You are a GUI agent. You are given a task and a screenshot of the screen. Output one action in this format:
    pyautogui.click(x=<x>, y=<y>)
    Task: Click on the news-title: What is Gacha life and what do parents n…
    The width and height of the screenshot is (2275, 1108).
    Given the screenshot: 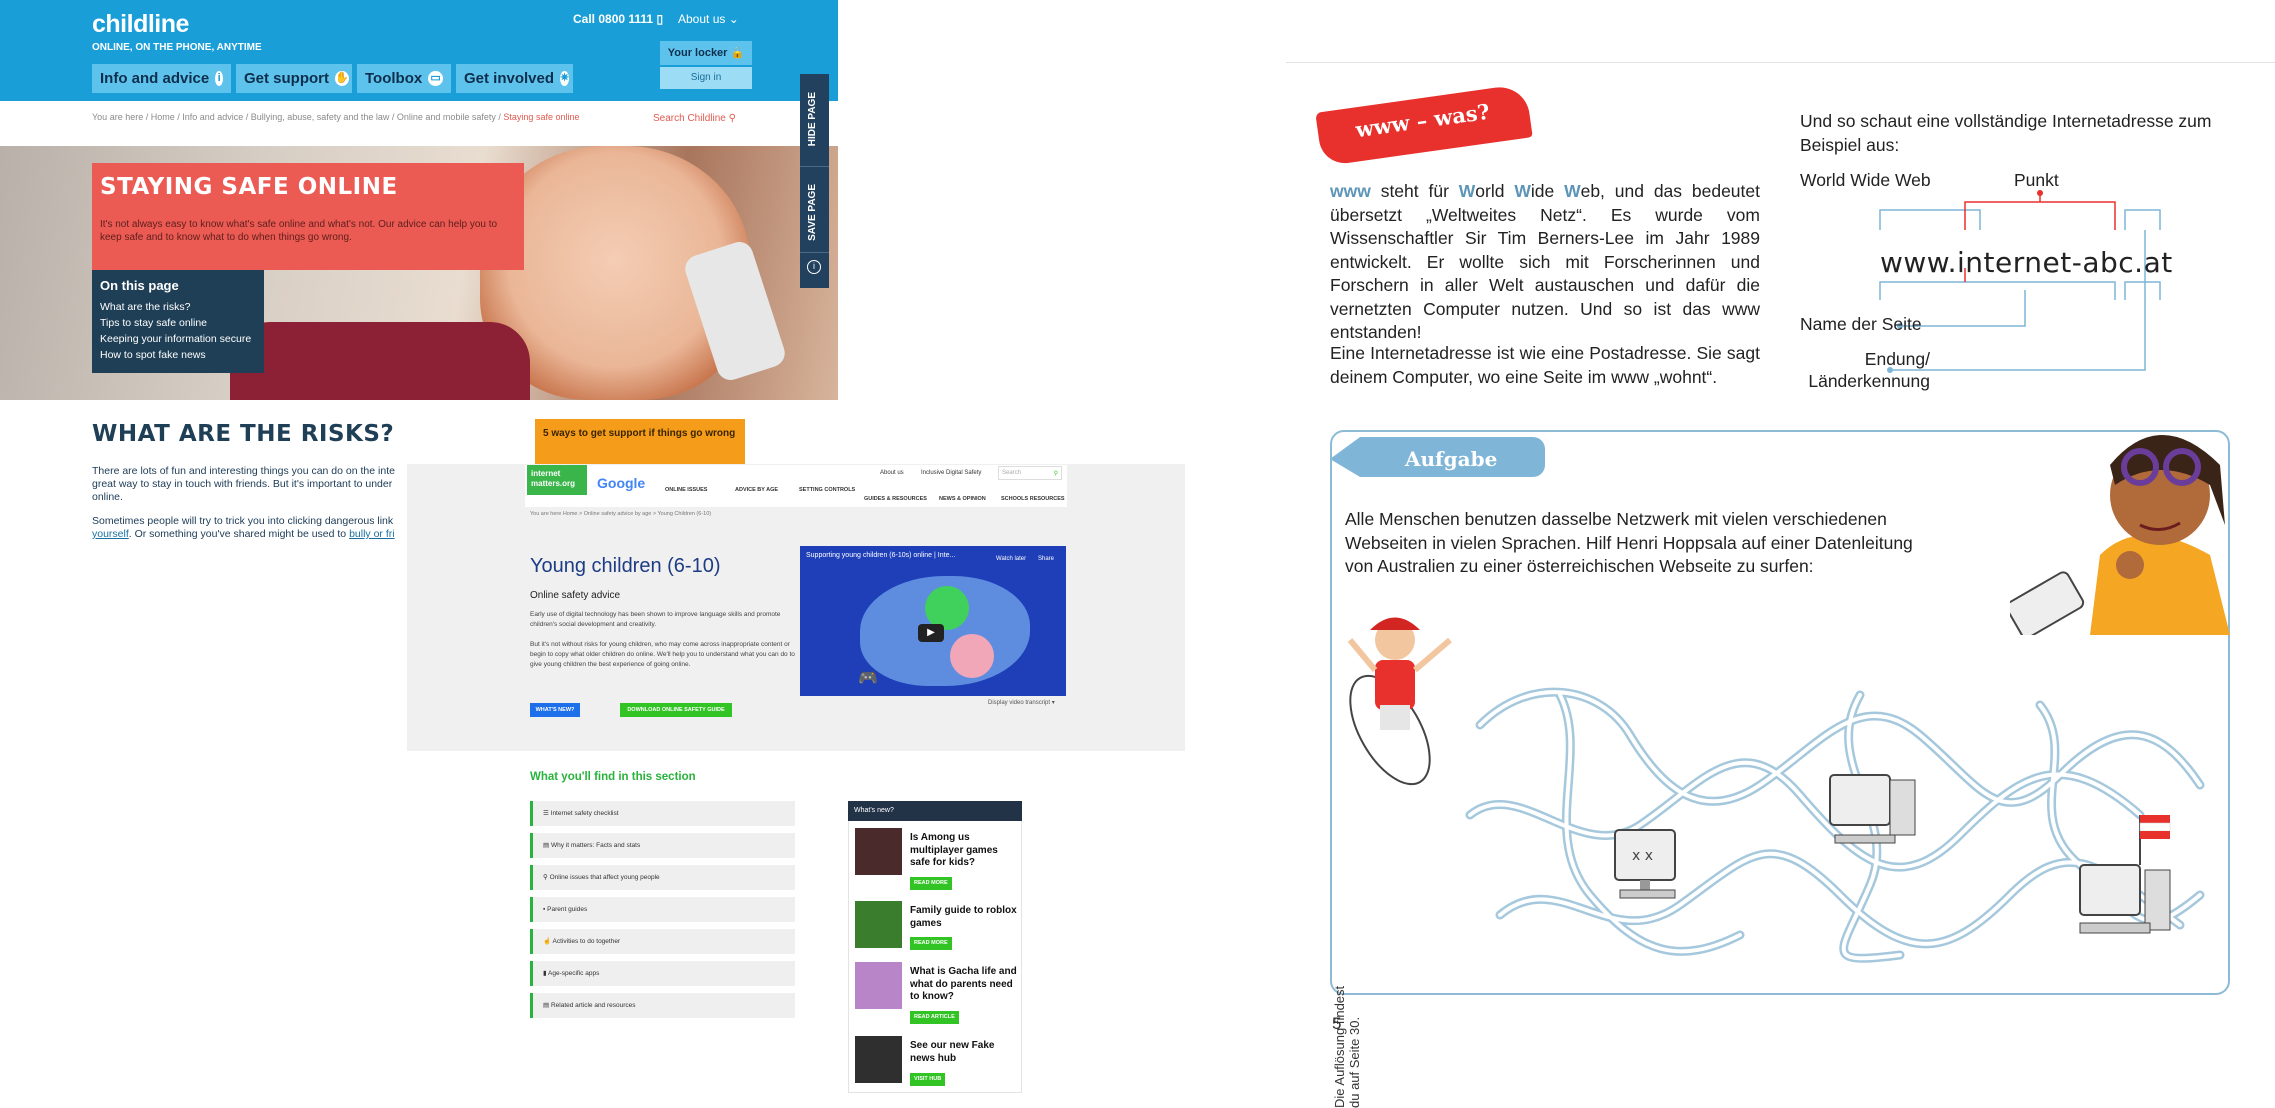 What is the action you would take?
    pyautogui.click(x=964, y=985)
    